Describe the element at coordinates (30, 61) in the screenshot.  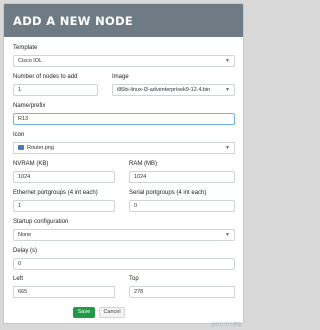
I see `template-value: Cisco IOL` at that location.